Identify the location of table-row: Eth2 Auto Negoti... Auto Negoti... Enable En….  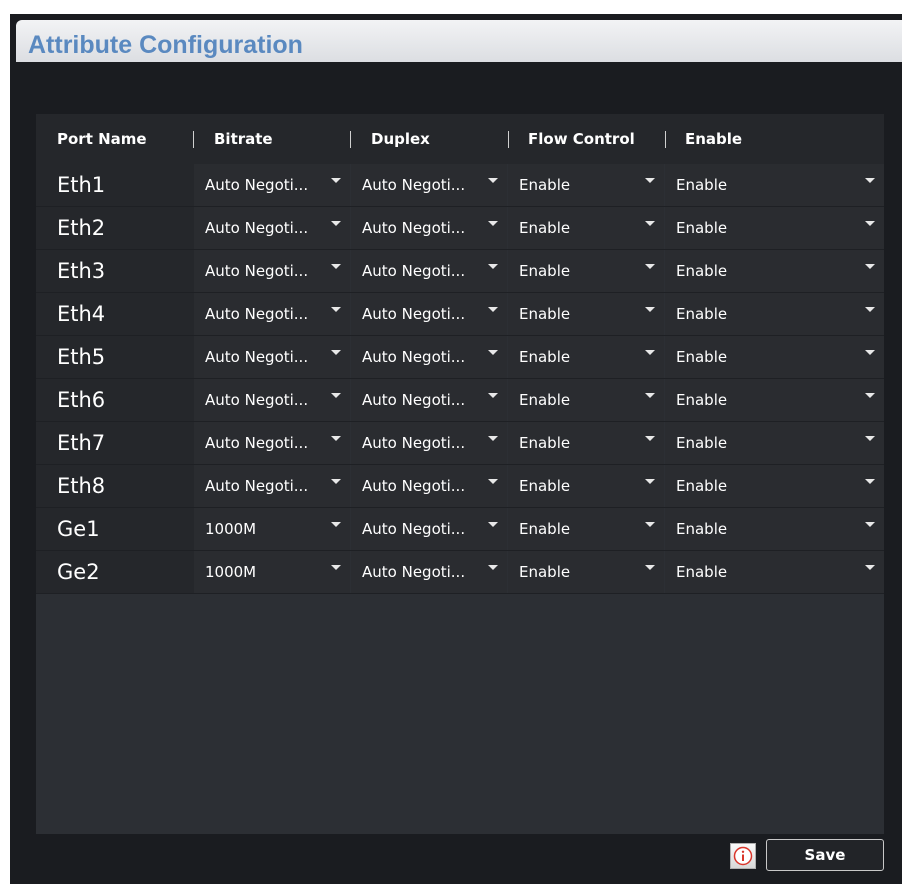
(460, 228).